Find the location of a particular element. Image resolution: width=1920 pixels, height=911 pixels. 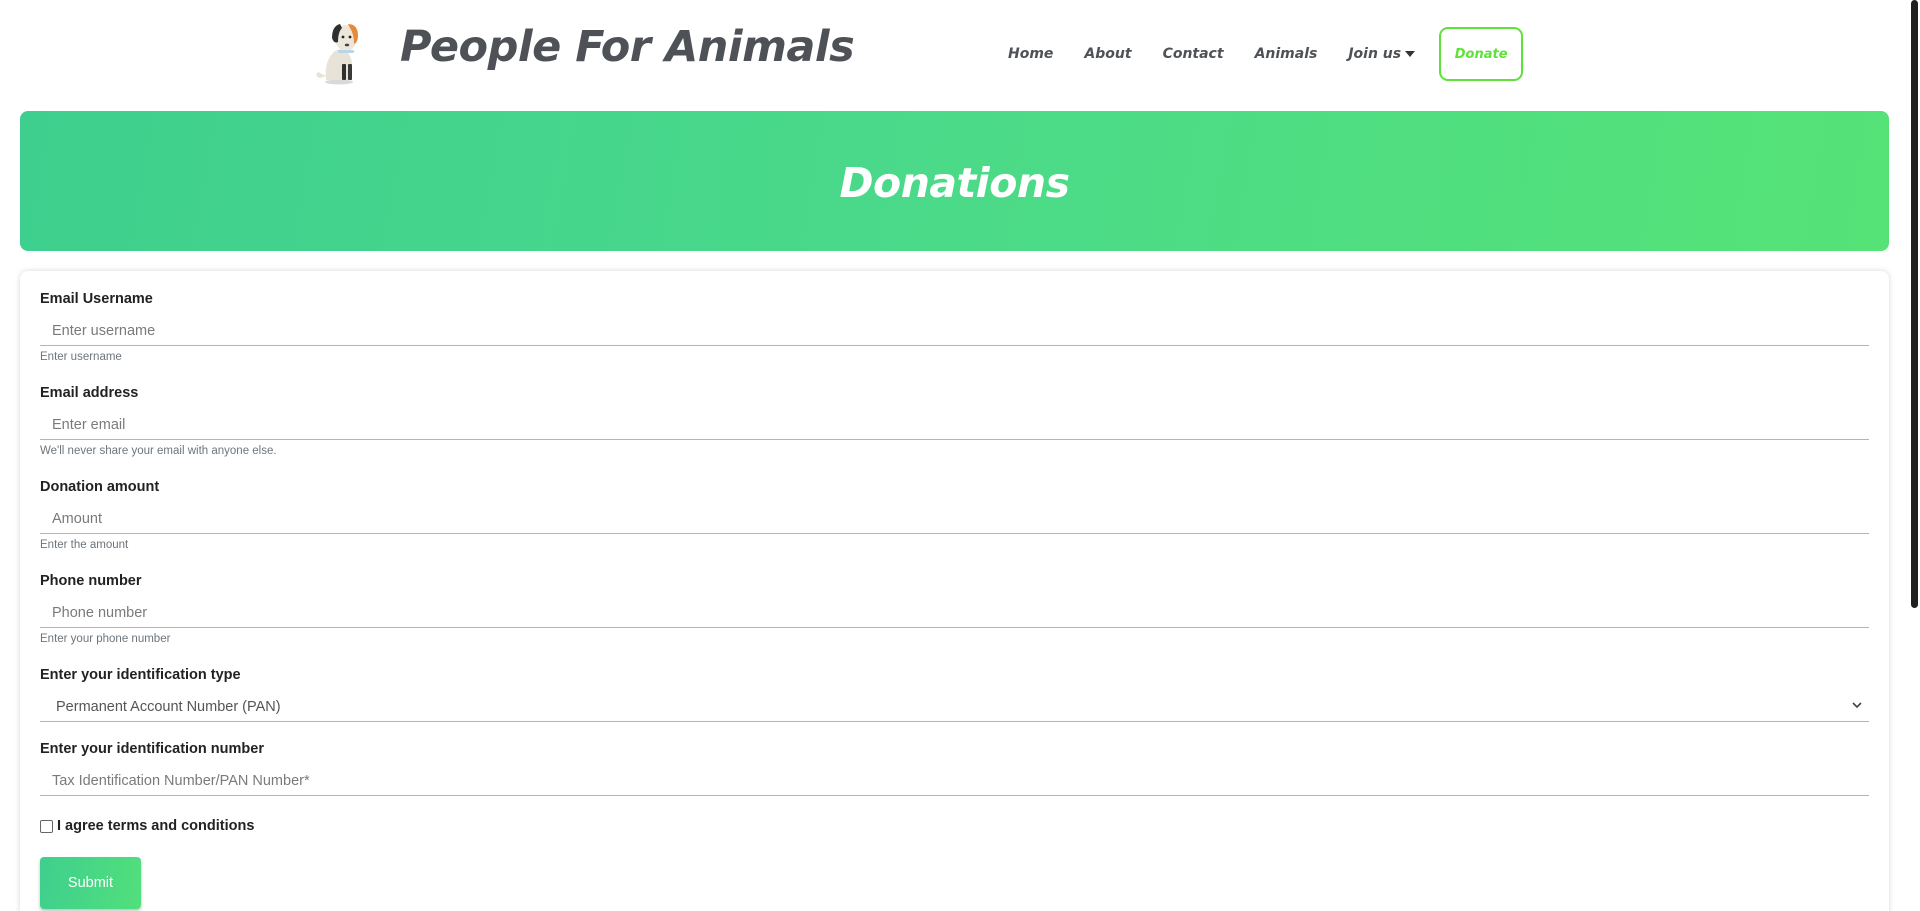

page-banner: Donations is located at coordinates (954, 181).